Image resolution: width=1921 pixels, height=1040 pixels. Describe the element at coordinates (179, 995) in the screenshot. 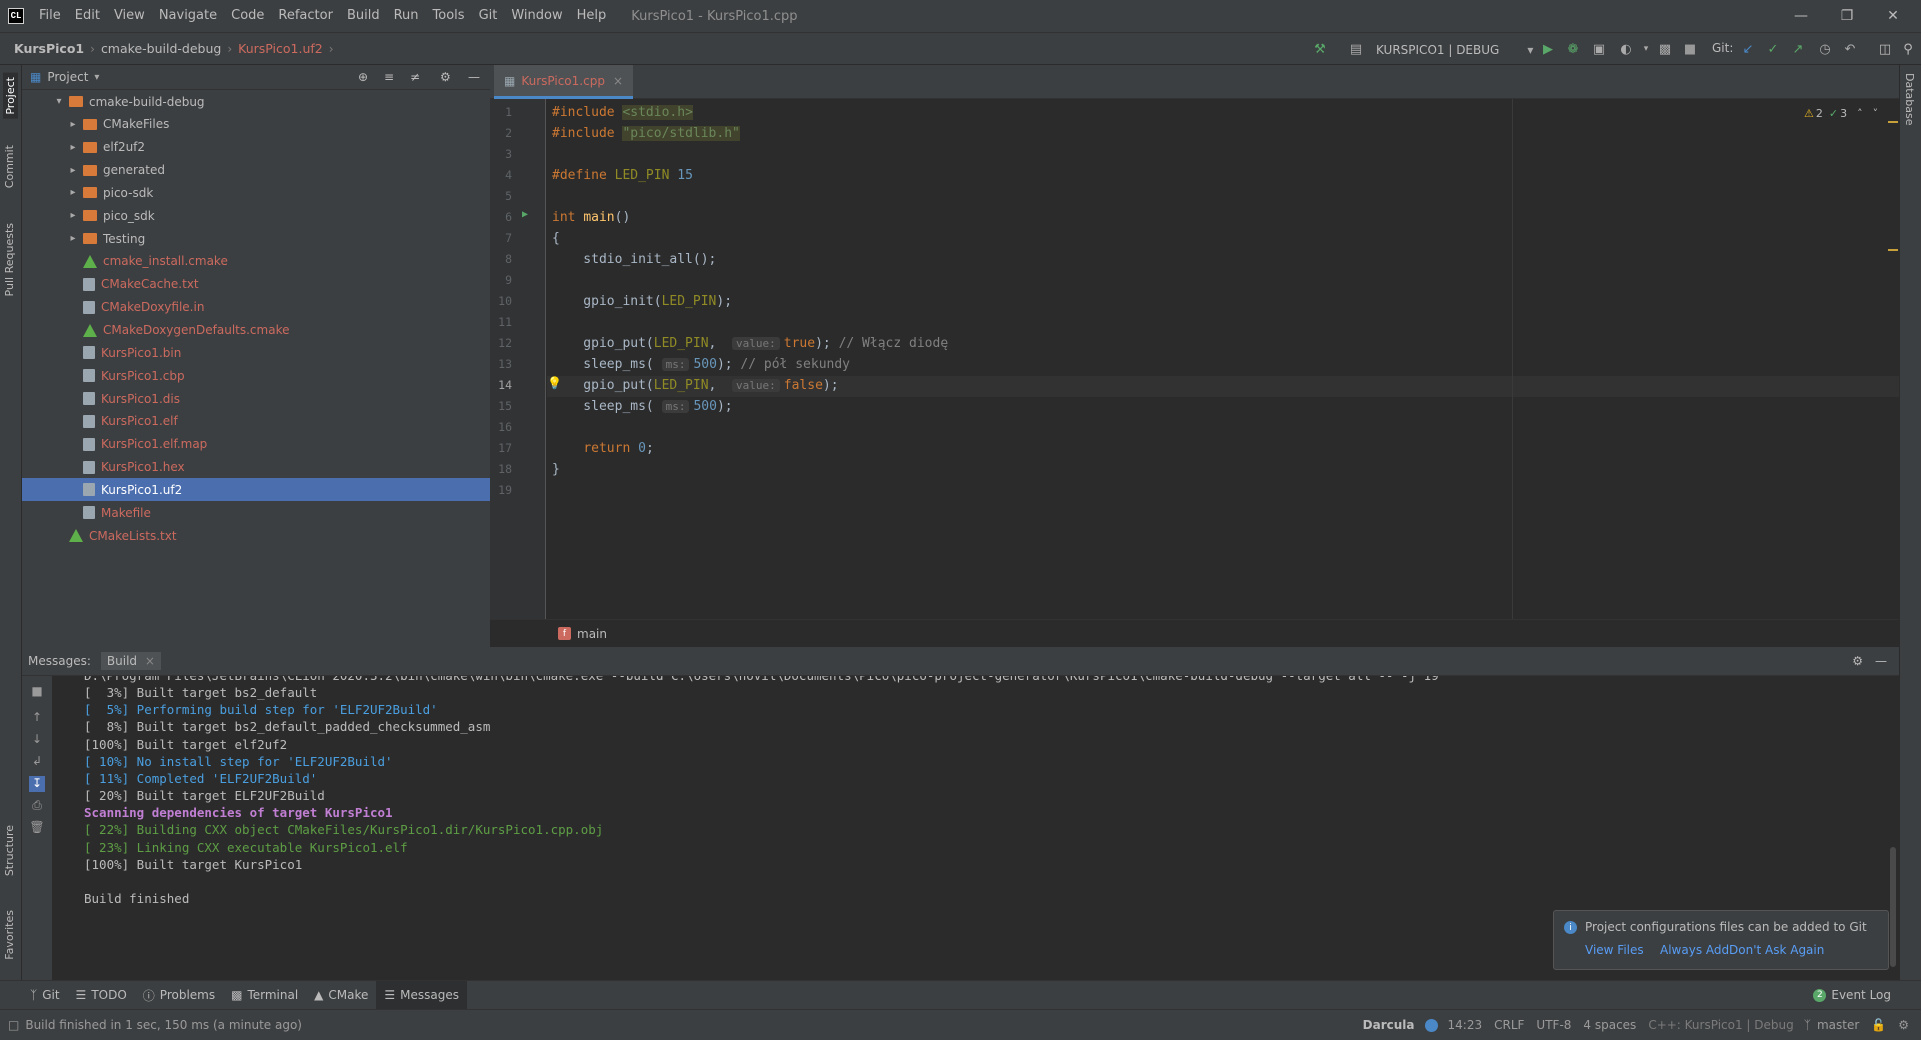

I see `tool-tab-problems: ⓘ Problems` at that location.